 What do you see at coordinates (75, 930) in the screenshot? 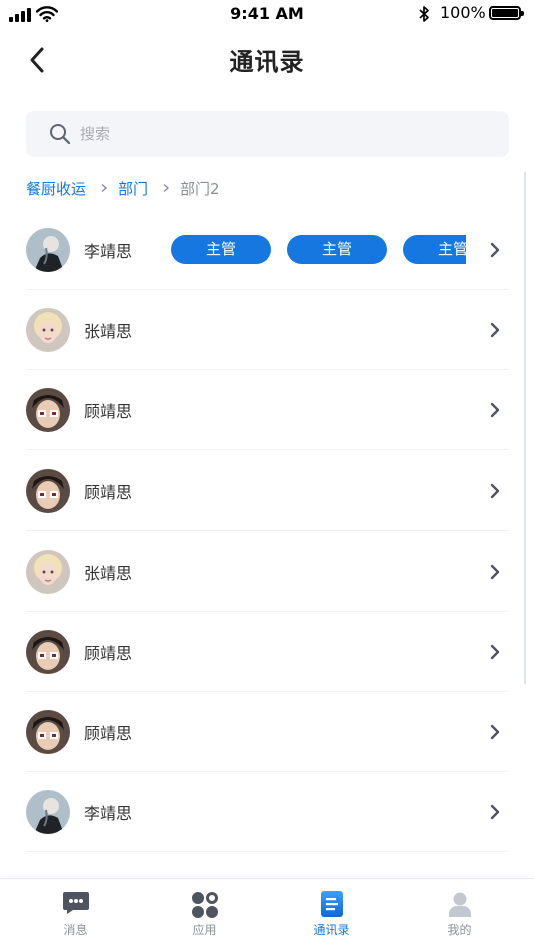
I see `tab-label: 消息` at bounding box center [75, 930].